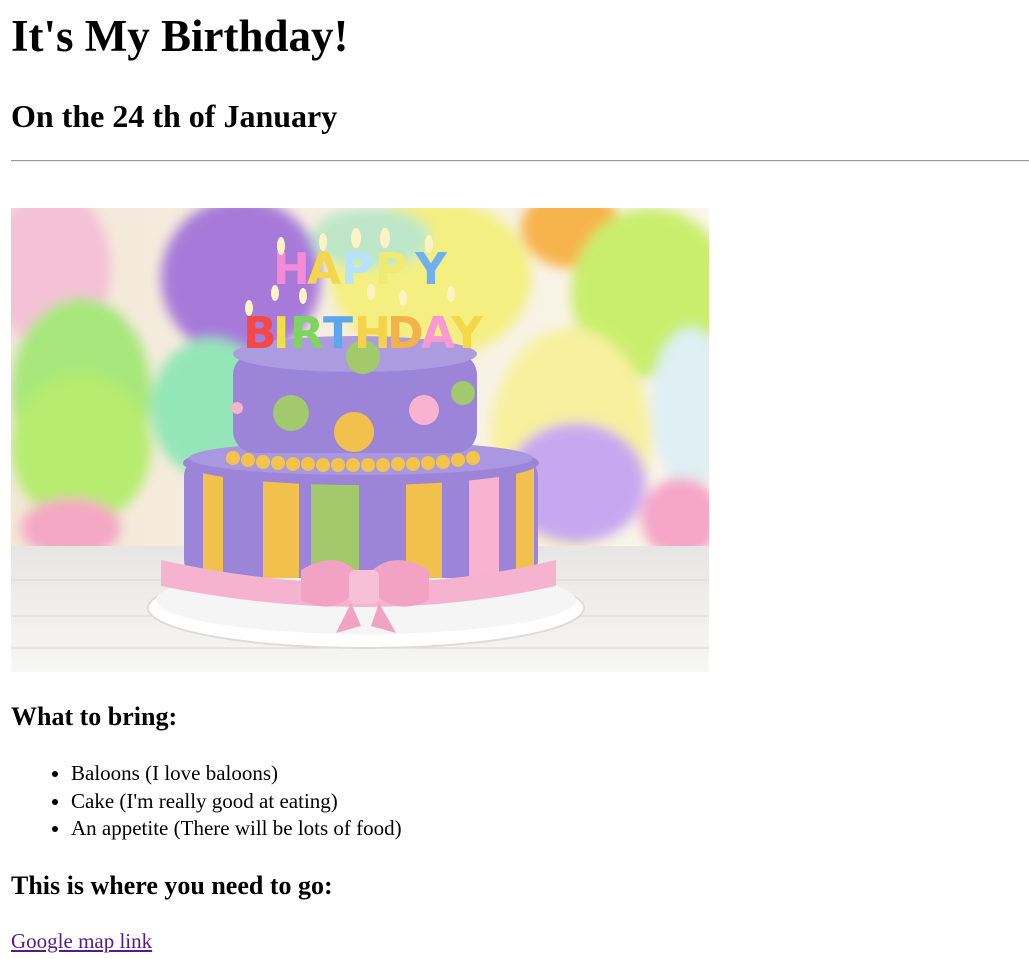 This screenshot has width=1029, height=959. Describe the element at coordinates (180, 36) in the screenshot. I see `page-title: It's My Birthday!` at that location.